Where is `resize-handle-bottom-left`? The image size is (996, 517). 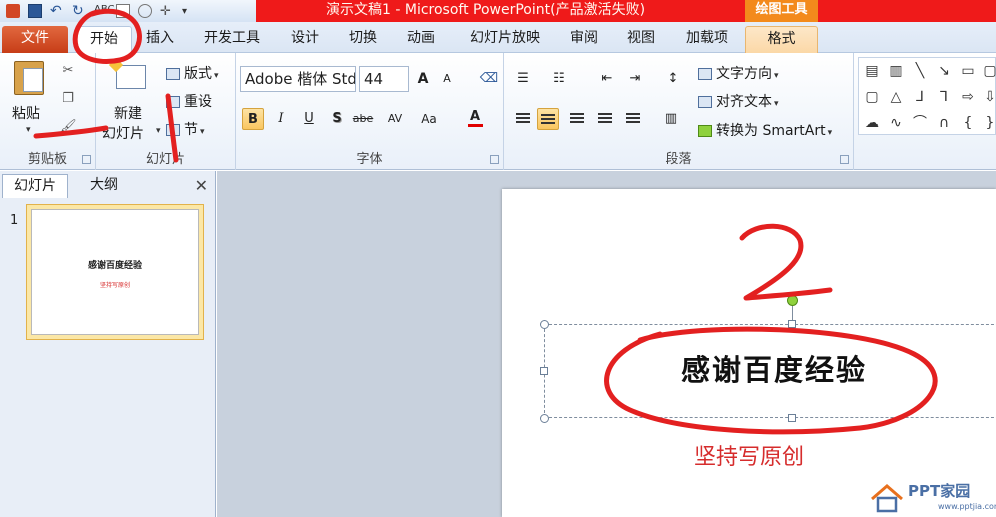 resize-handle-bottom-left is located at coordinates (544, 418).